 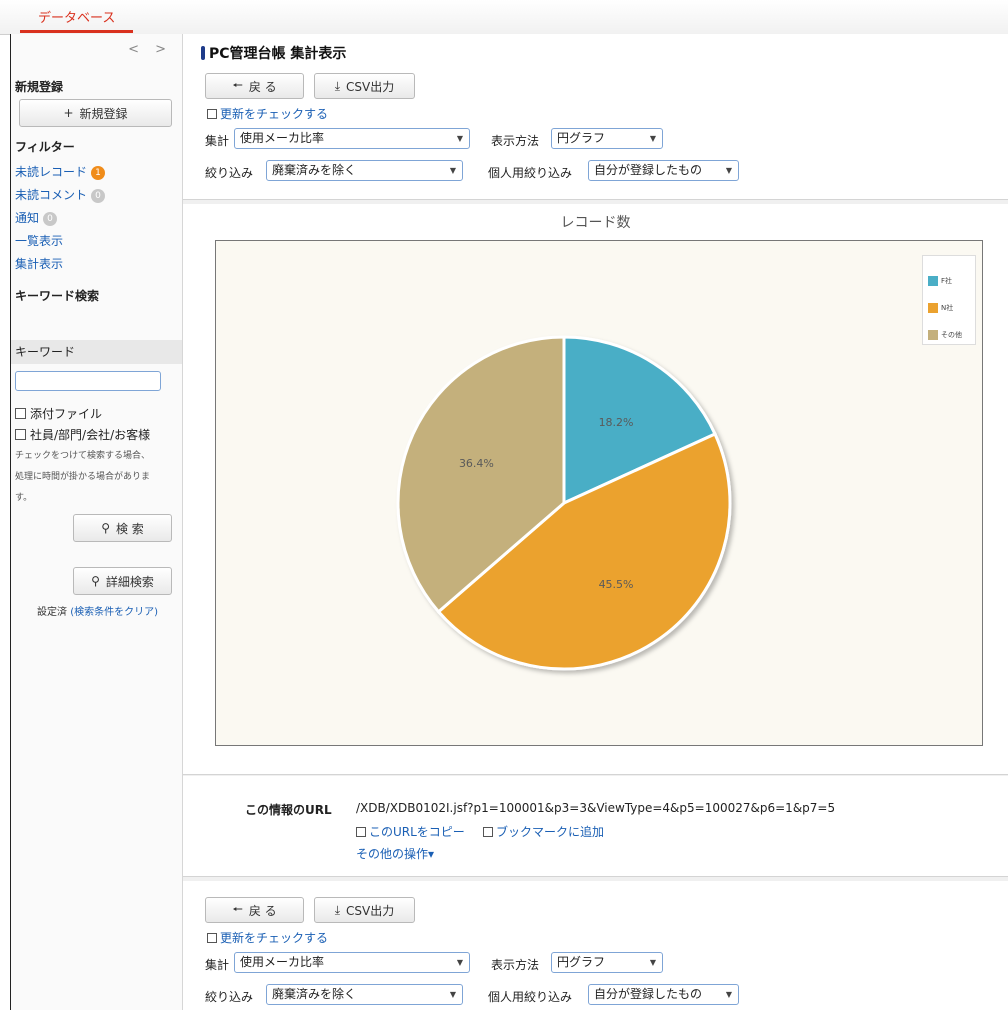 I want to click on display-method-label-bottom: 表示方法, so click(x=515, y=965).